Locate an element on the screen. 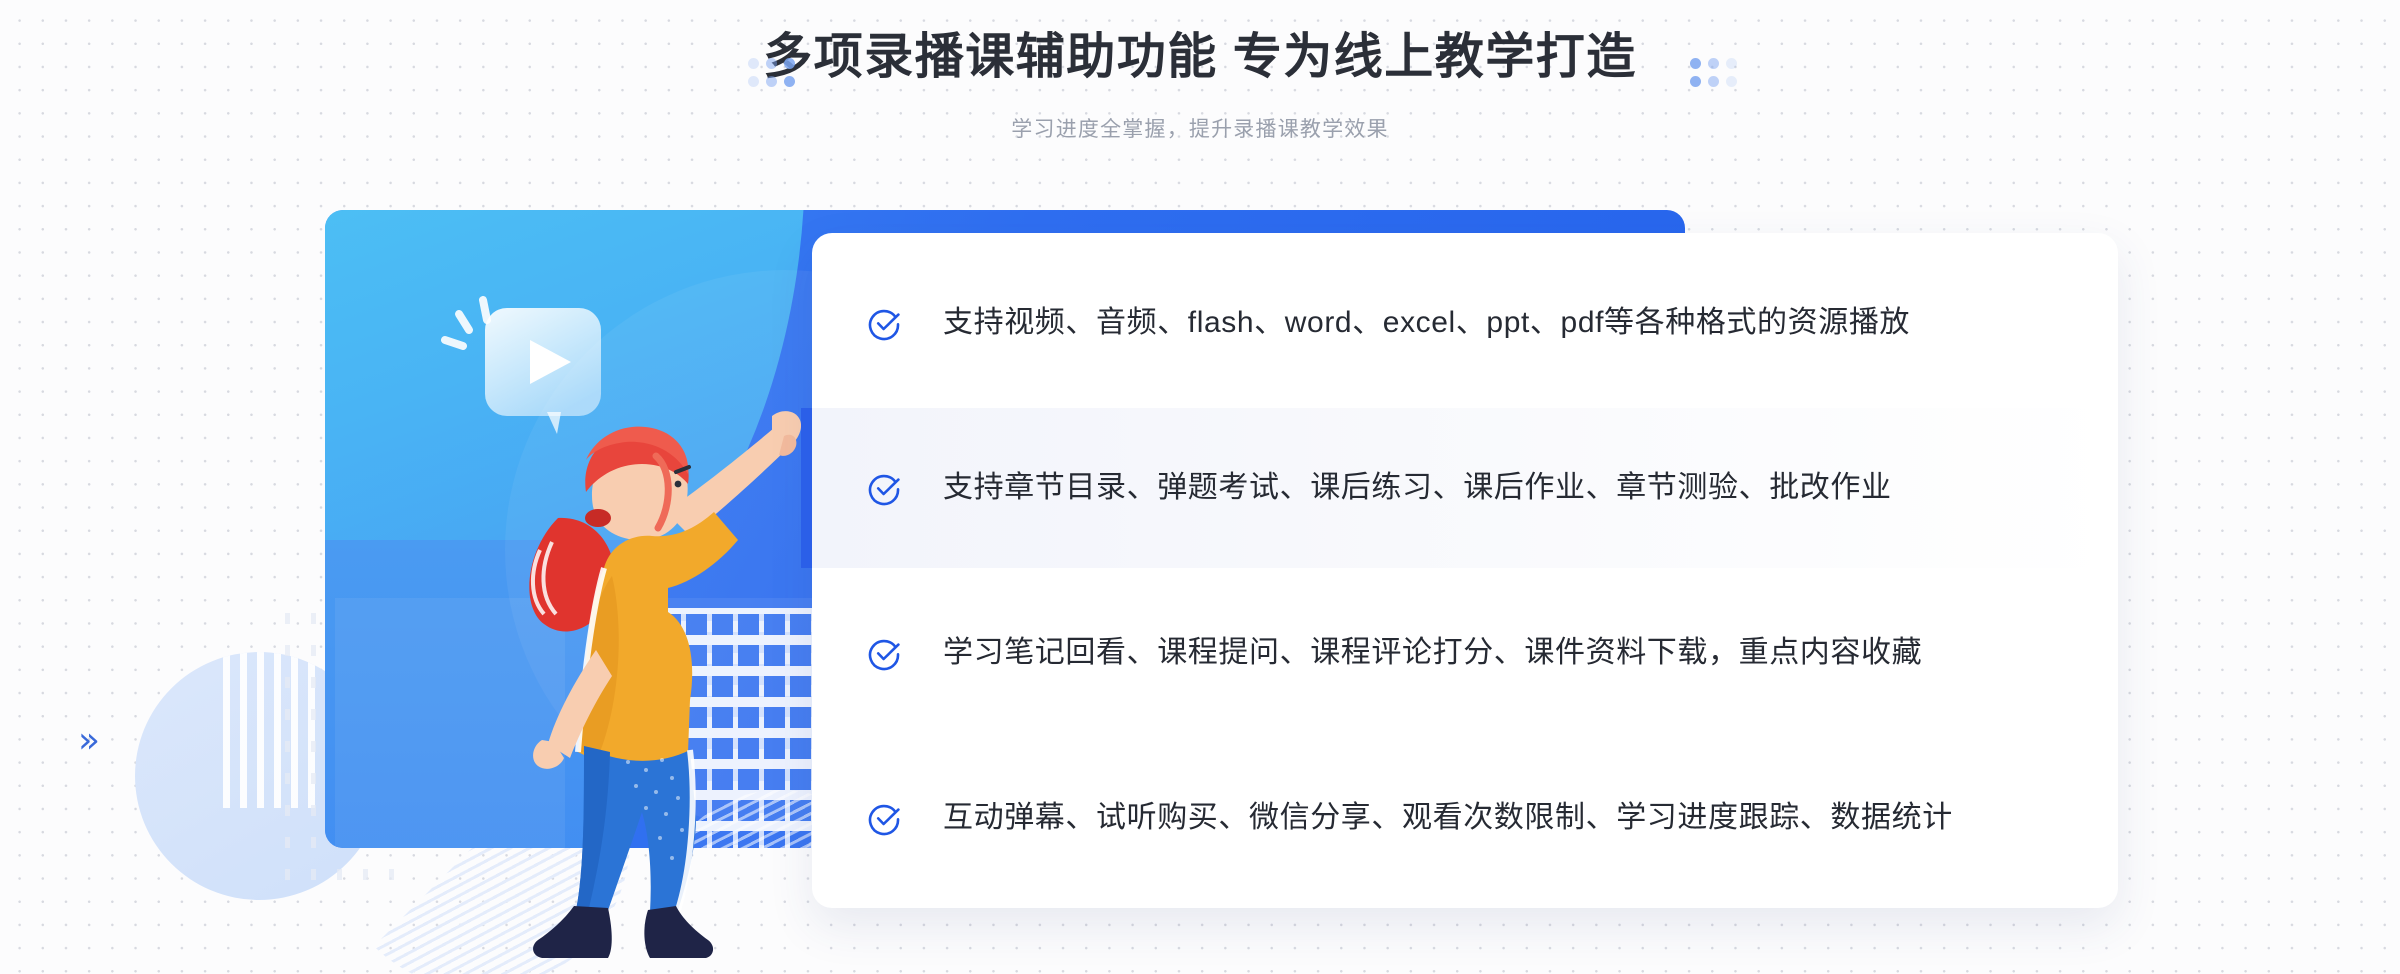 This screenshot has width=2400, height=974. feature-item-label: 学习笔记回看、课程提问、课程评论打分、课件资料下载，重点内容收藏 is located at coordinates (1433, 652).